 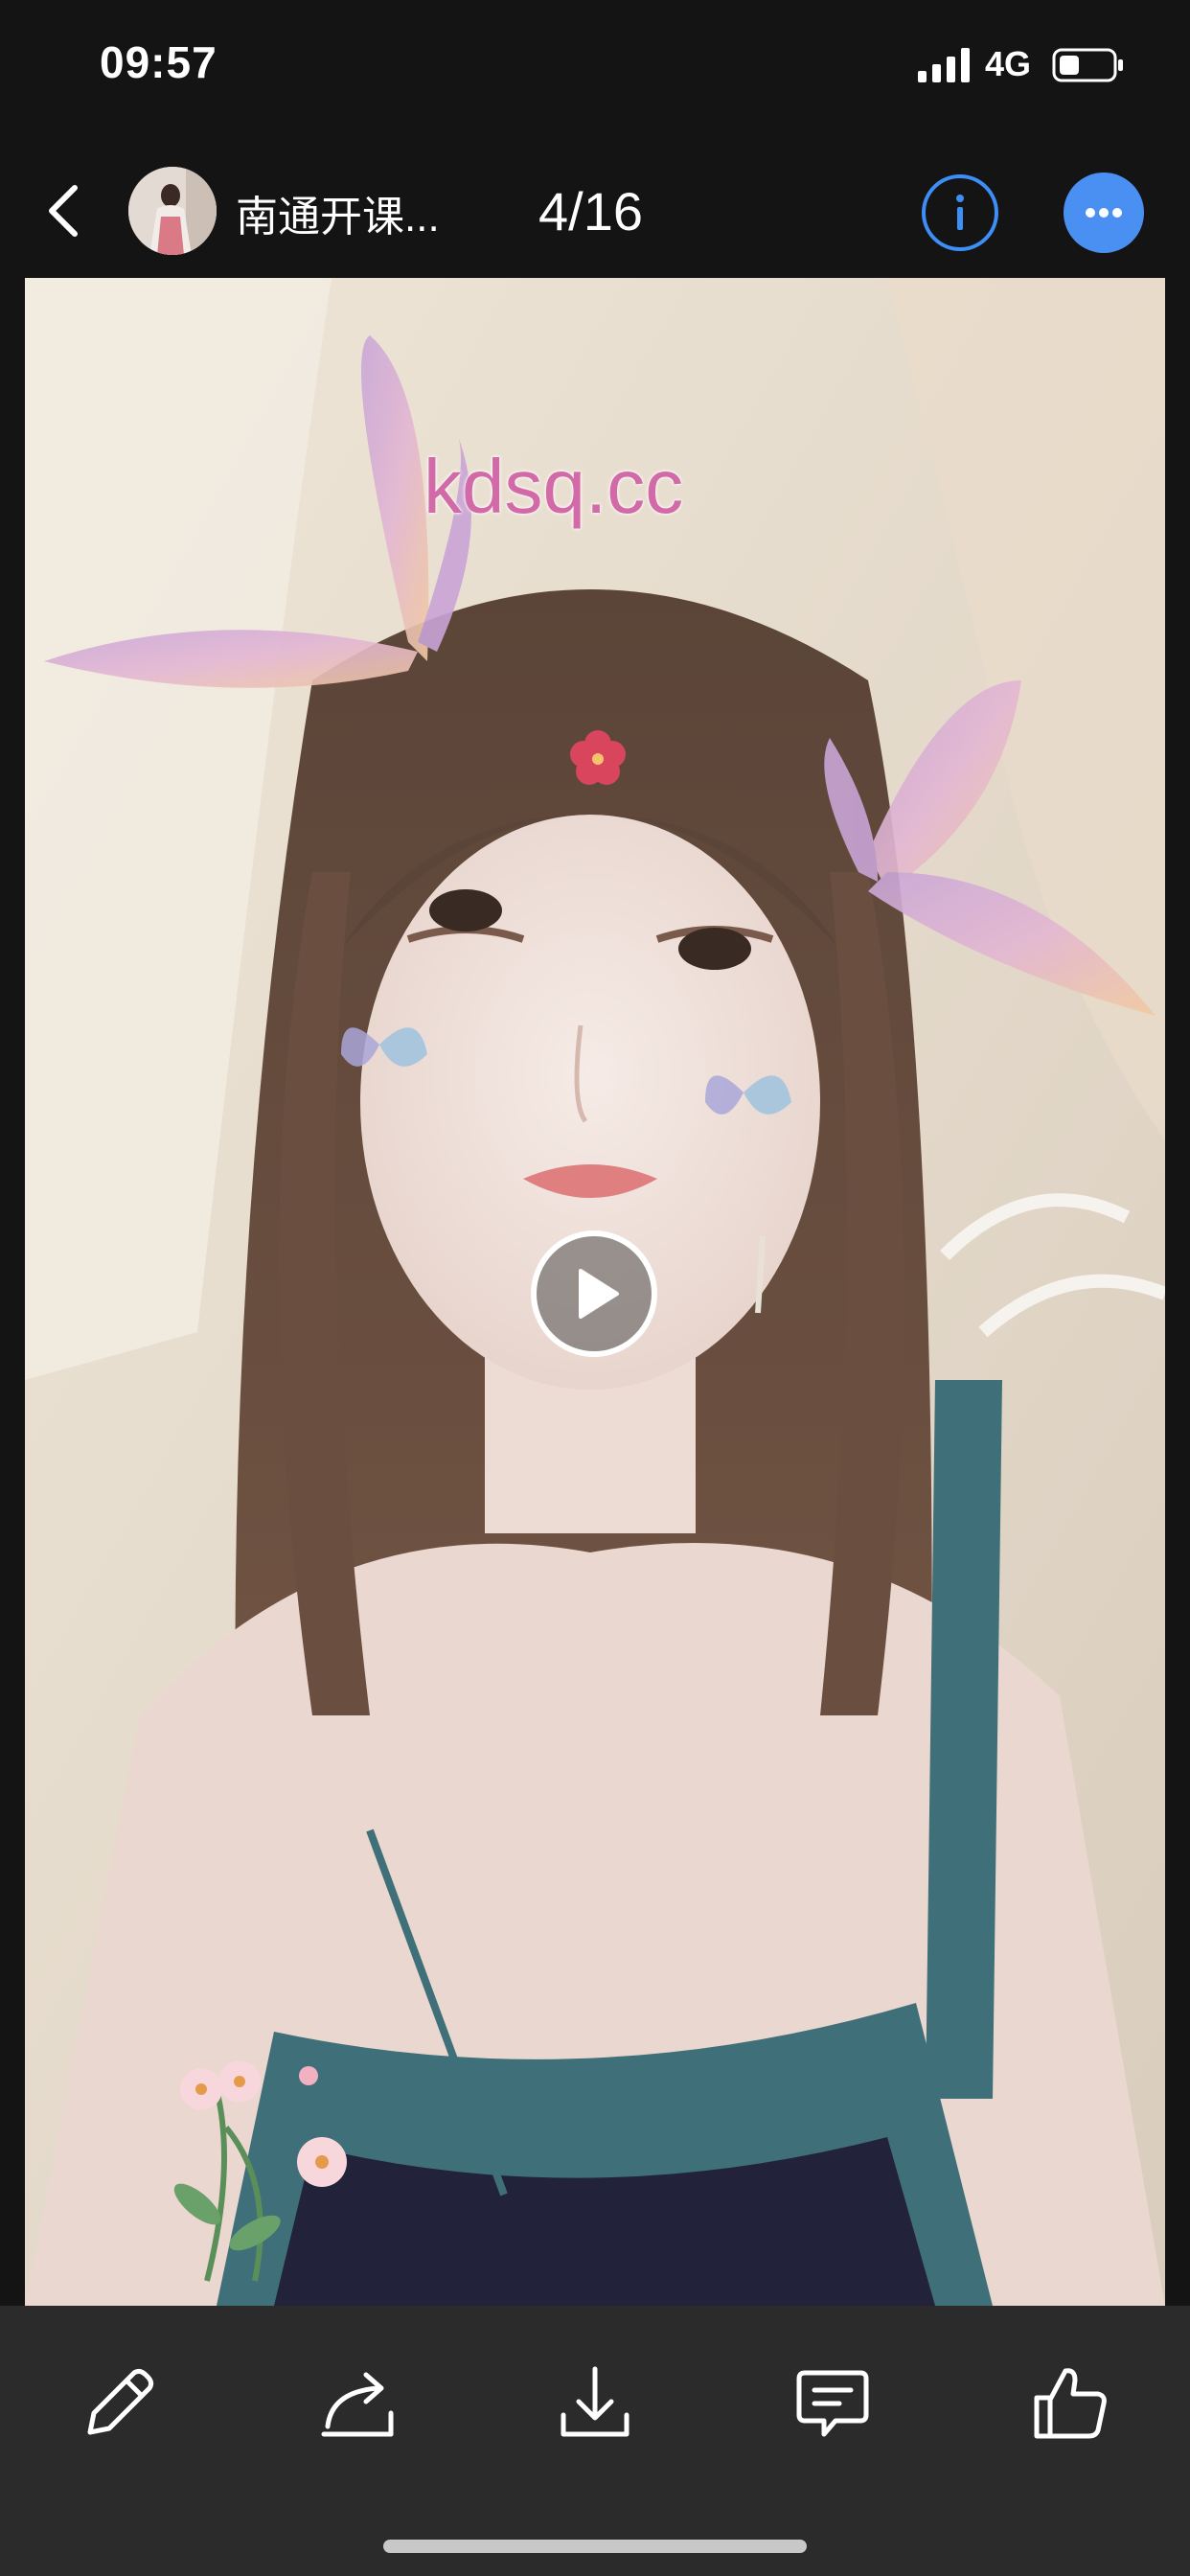 I want to click on play-button, so click(x=594, y=1293).